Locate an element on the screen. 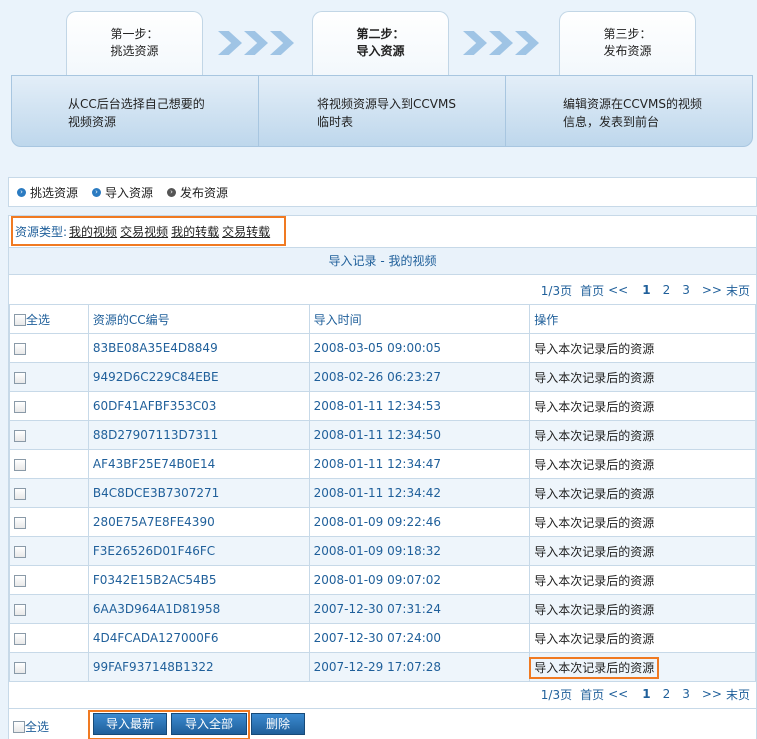  step-3-title: 发布资源 is located at coordinates (627, 51).